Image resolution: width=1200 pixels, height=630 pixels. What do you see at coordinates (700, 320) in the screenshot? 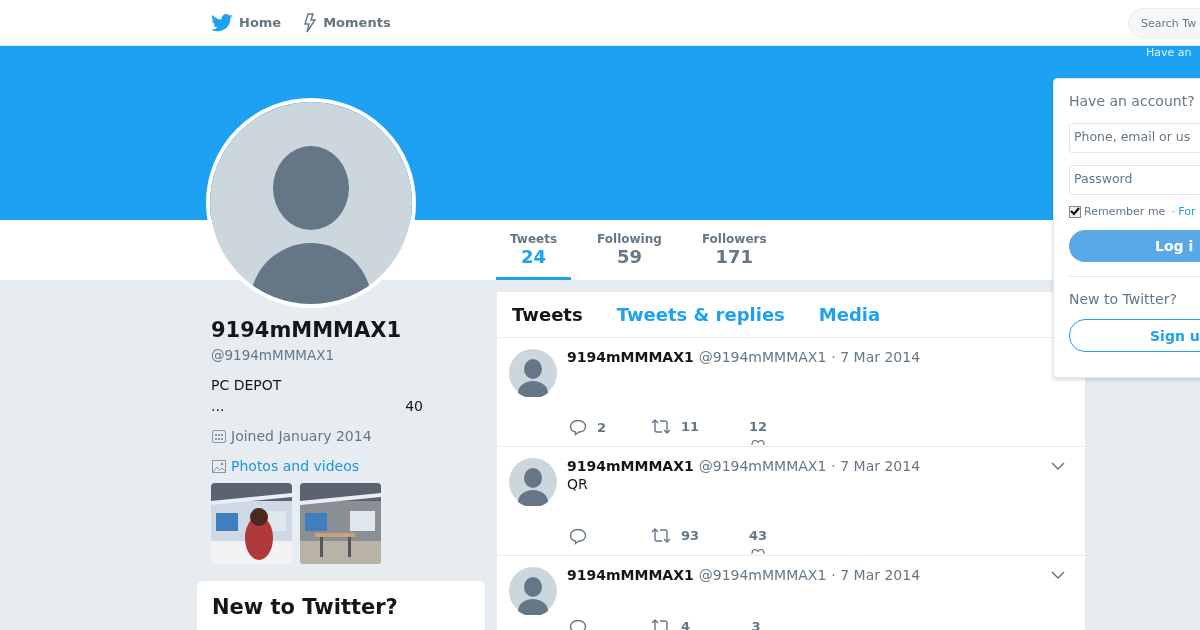
I see `timeline-tab: Tweets & replies` at bounding box center [700, 320].